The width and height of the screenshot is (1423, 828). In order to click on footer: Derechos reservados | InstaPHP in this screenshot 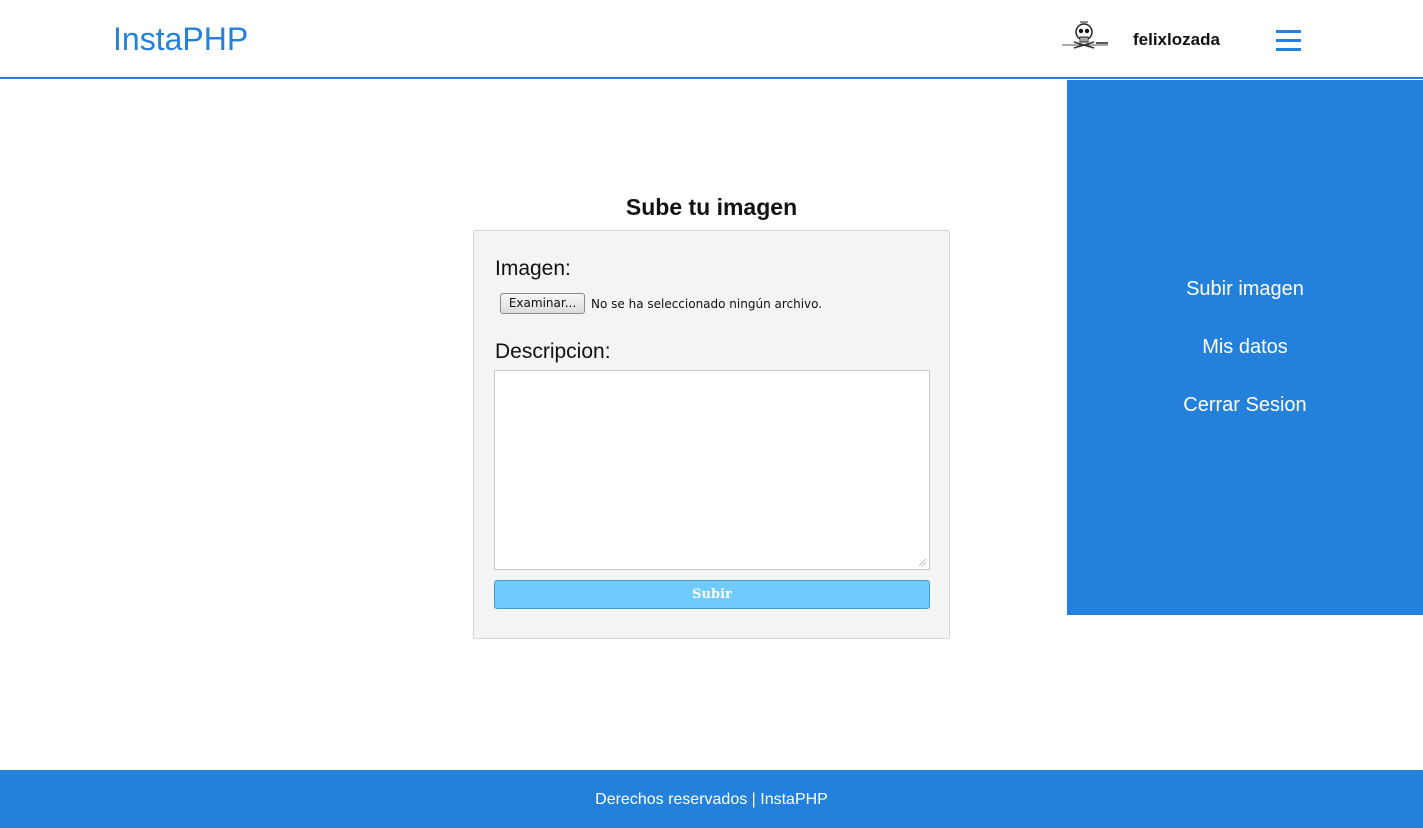, I will do `click(711, 799)`.